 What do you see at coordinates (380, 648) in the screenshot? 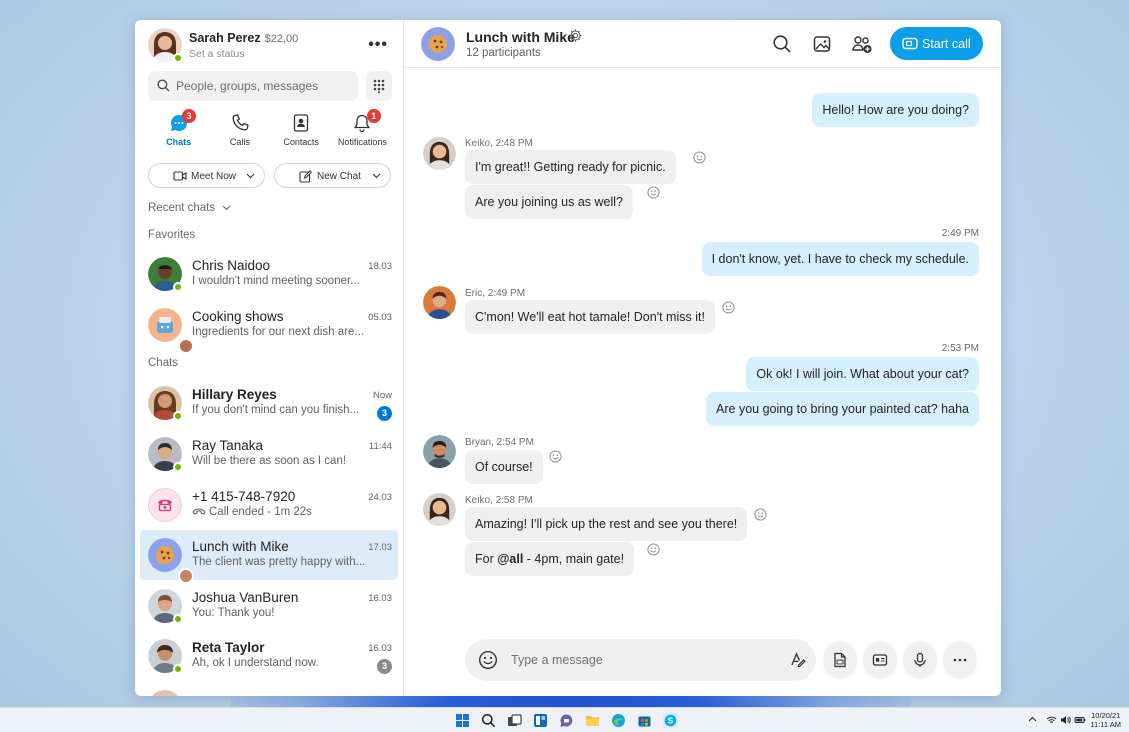
I see `chat-time: 16.03` at bounding box center [380, 648].